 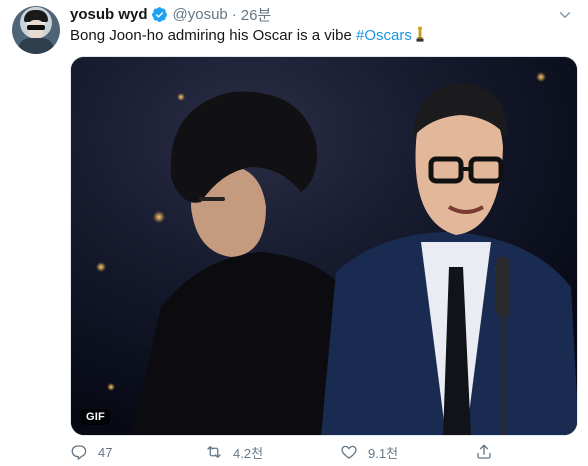 I want to click on tweet-actions: 47 4.2천 9.1천, so click(x=290, y=452).